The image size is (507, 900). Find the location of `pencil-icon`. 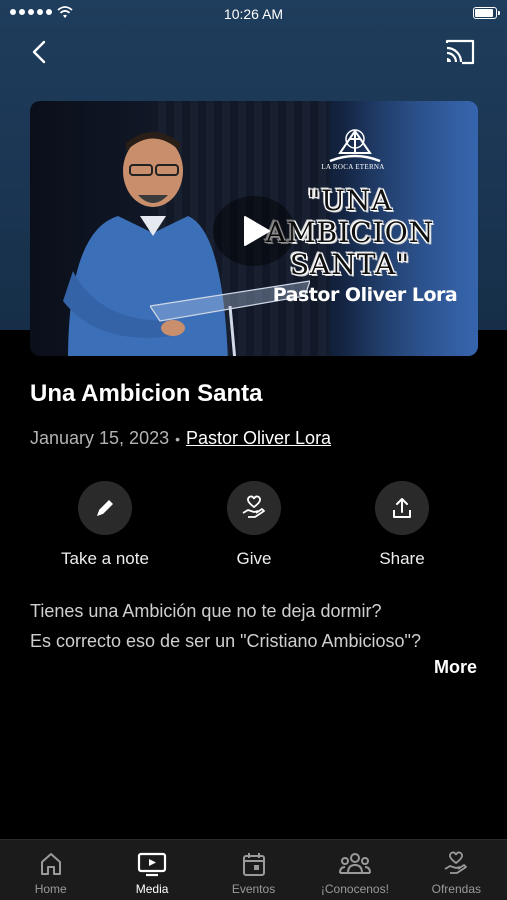

pencil-icon is located at coordinates (105, 508).